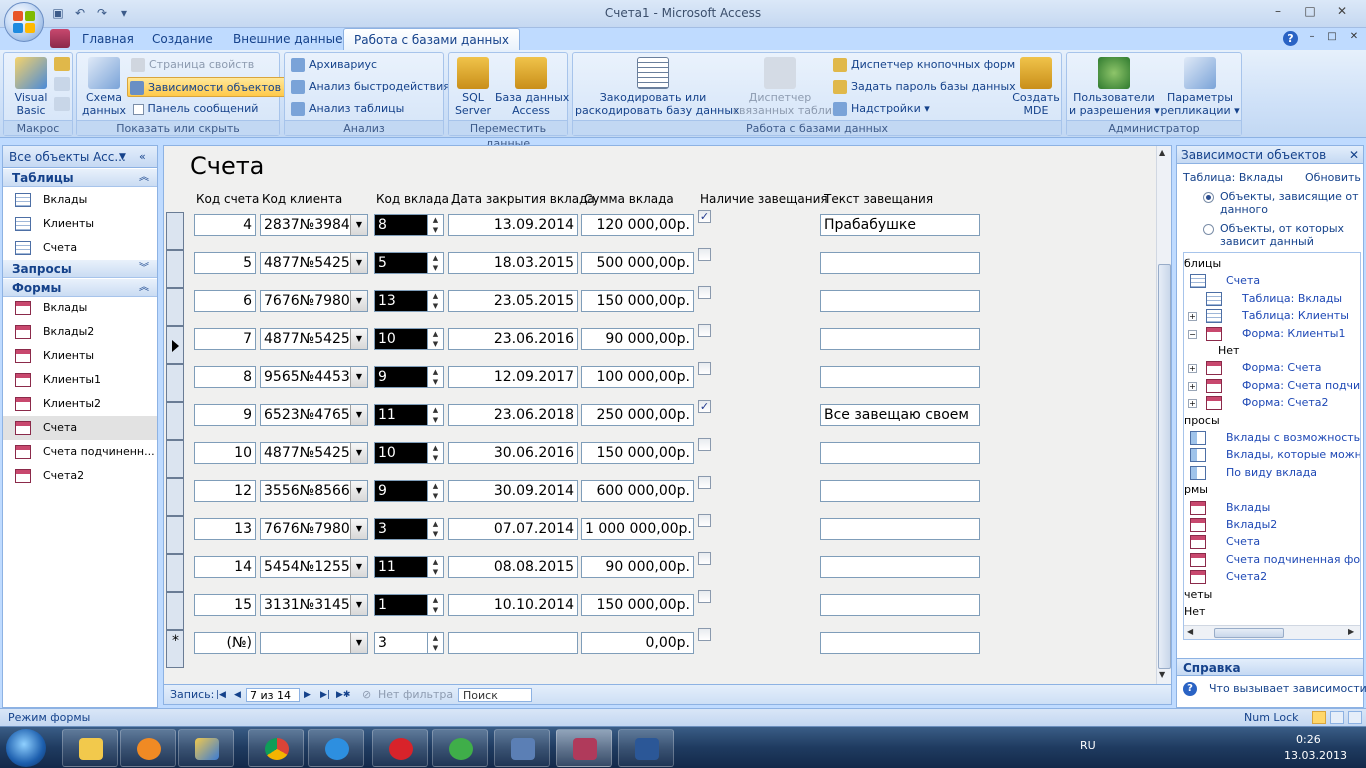 This screenshot has width=1366, height=768. What do you see at coordinates (401, 605) in the screenshot?
I see `field-deposit-id: 1` at bounding box center [401, 605].